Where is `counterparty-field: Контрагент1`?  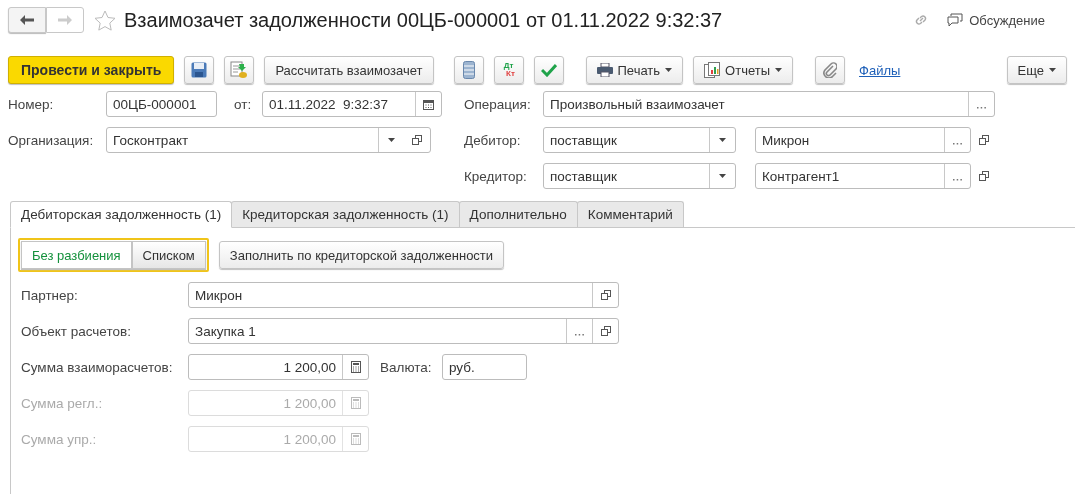
counterparty-field: Контрагент1 is located at coordinates (863, 176).